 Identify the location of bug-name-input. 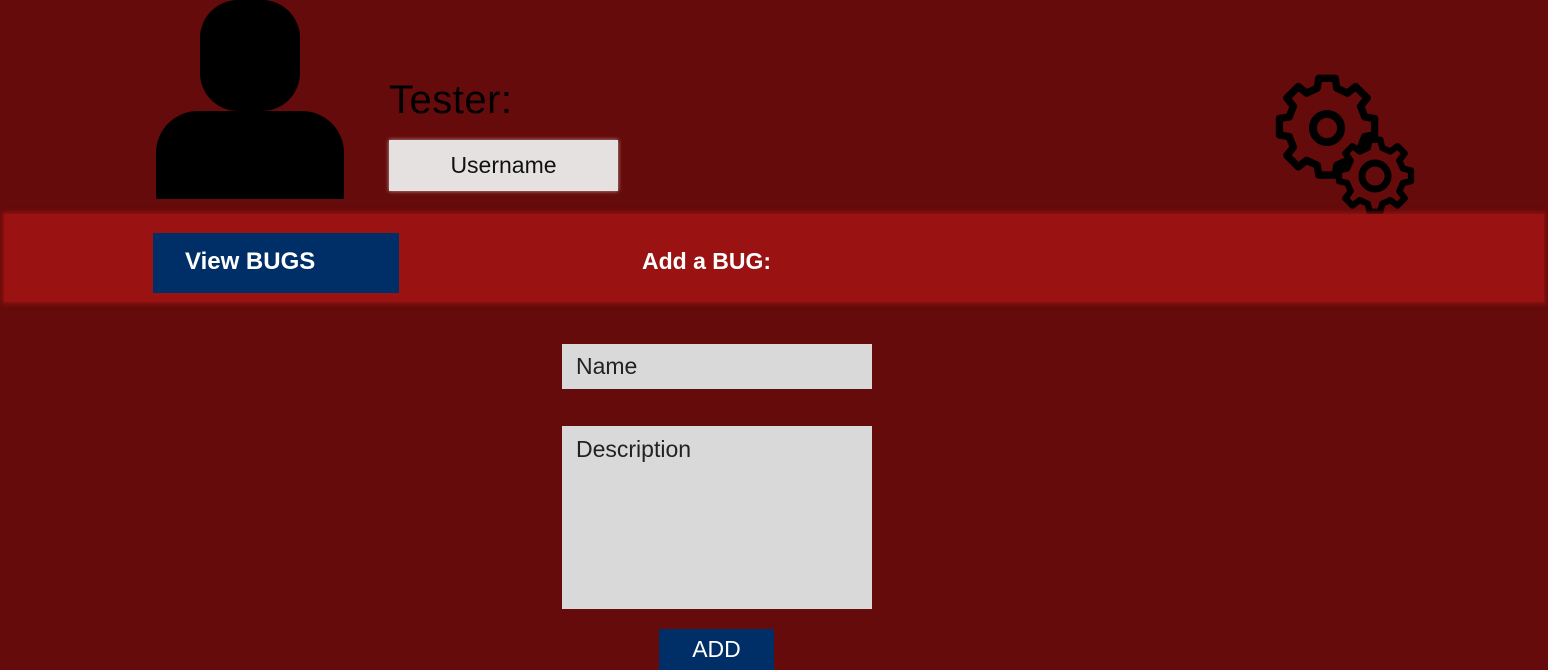
(717, 366).